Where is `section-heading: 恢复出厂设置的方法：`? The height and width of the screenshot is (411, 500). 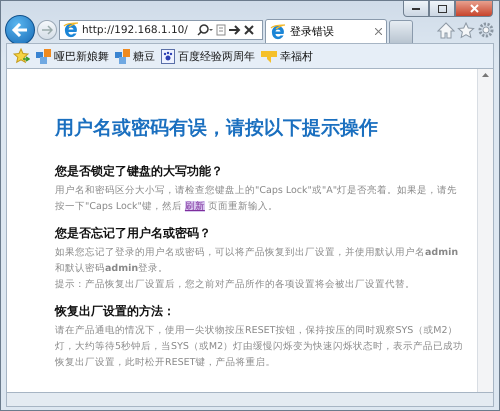
section-heading: 恢复出厂设置的方法： is located at coordinates (115, 311).